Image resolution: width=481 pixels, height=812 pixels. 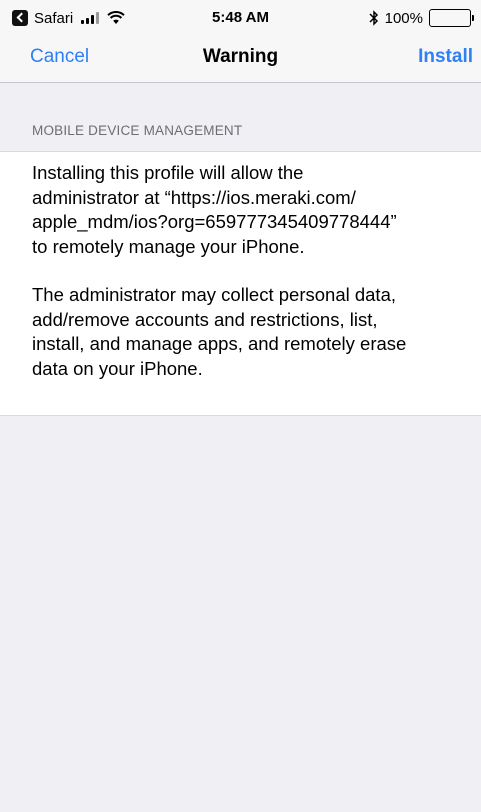 What do you see at coordinates (59, 57) in the screenshot?
I see `cancel-button: Cancel` at bounding box center [59, 57].